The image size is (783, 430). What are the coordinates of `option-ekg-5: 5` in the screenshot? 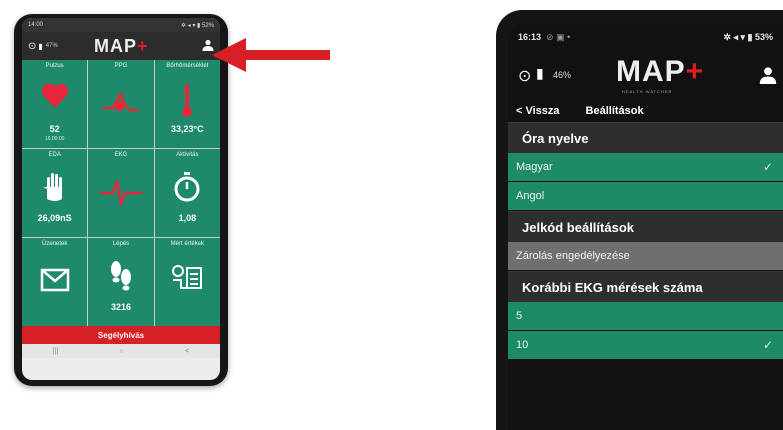 It's located at (645, 316).